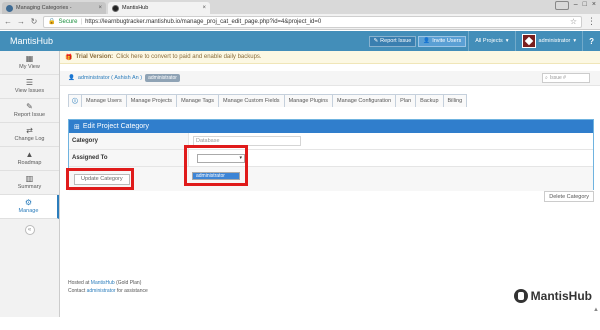  Describe the element at coordinates (94, 57) in the screenshot. I see `trial-label: Trial Version:` at that location.